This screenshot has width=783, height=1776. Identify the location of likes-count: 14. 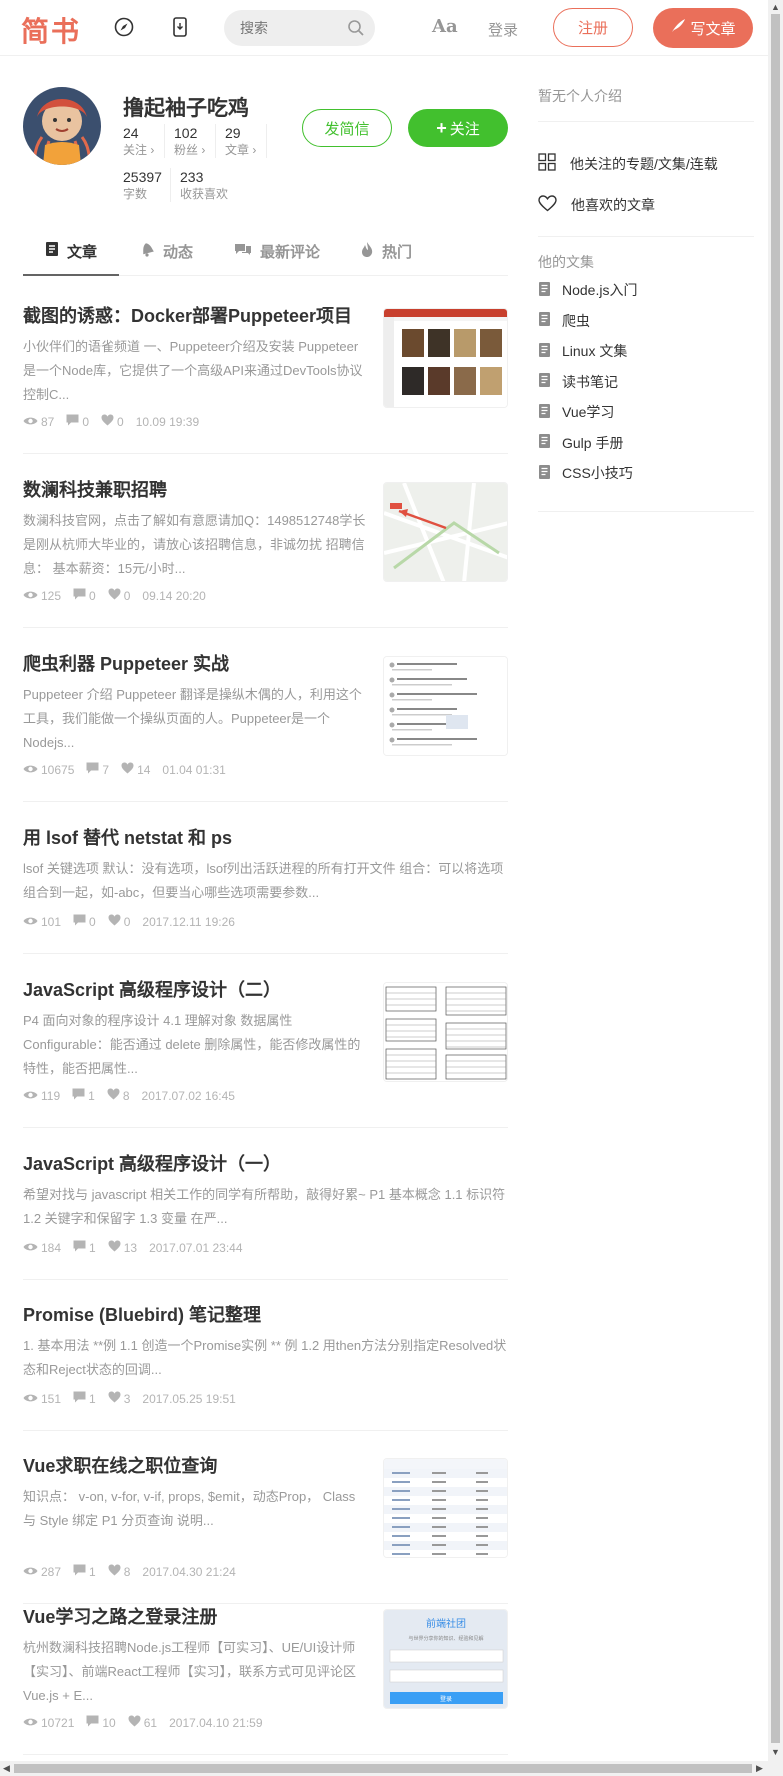
(144, 769).